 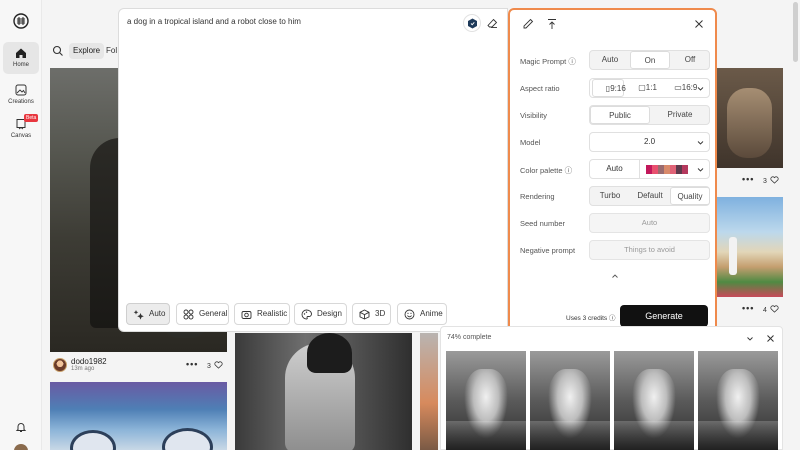 I want to click on like-button: 4, so click(x=771, y=309).